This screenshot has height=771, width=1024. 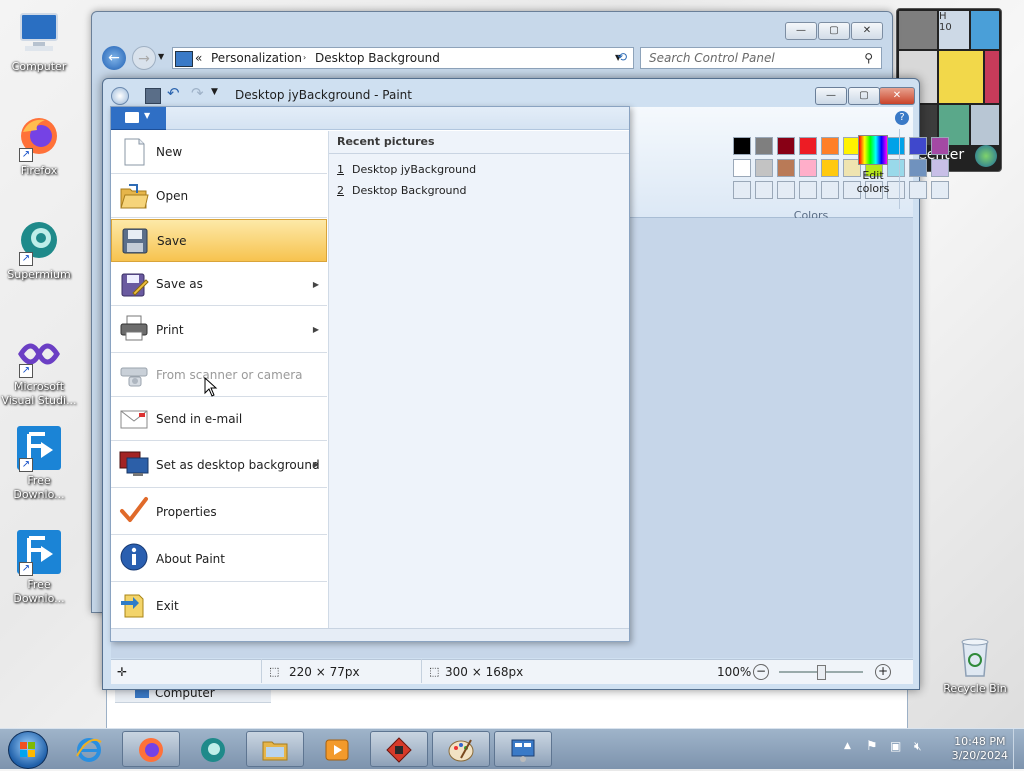 What do you see at coordinates (197, 93) in the screenshot?
I see `redo-icon: ↷` at bounding box center [197, 93].